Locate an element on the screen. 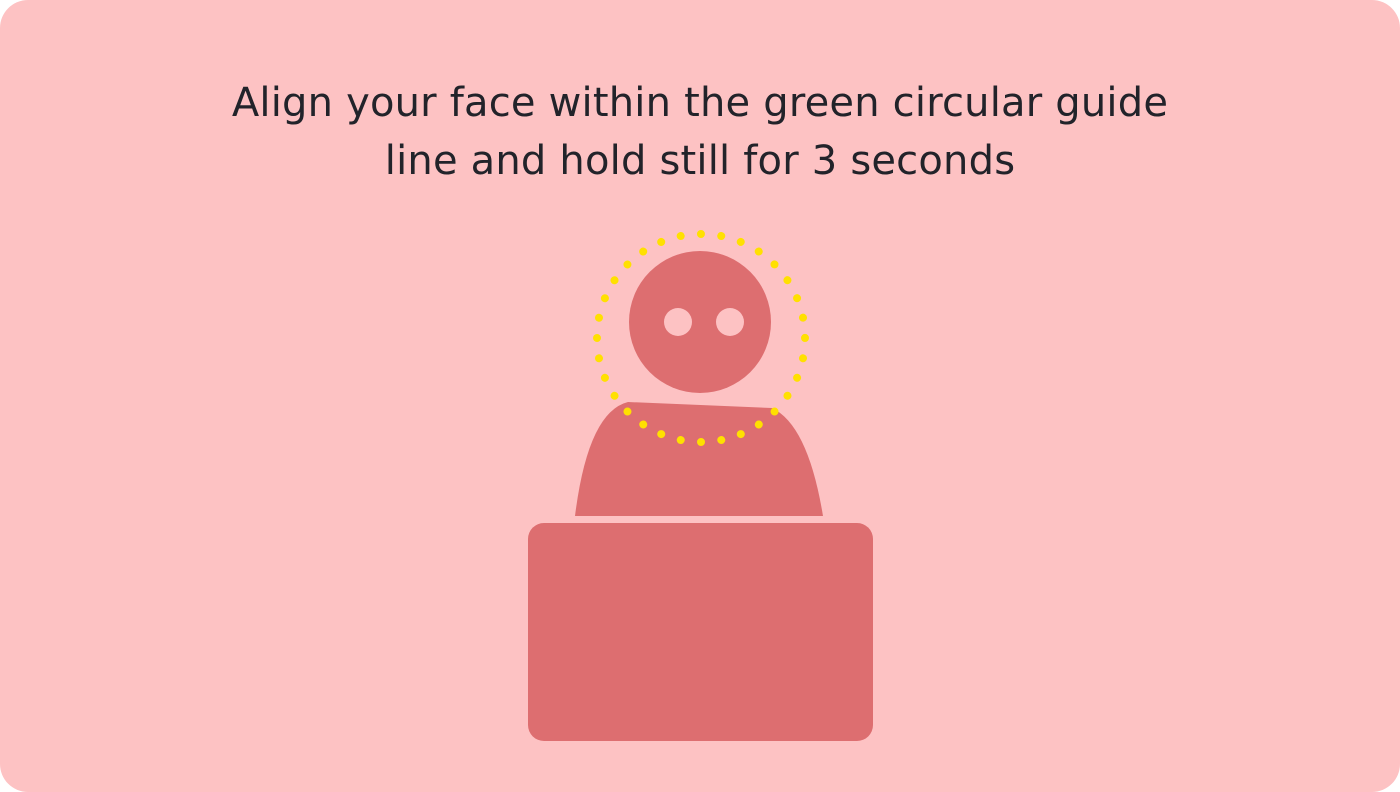 This screenshot has width=1400, height=792. left-eye is located at coordinates (678, 322).